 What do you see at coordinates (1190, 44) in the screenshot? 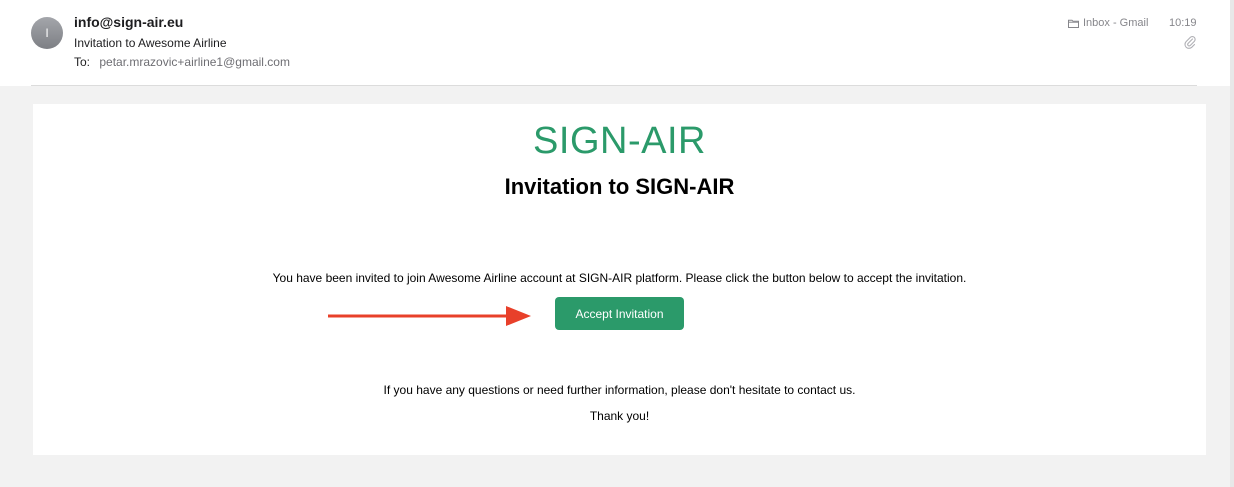
I see `paperclip-icon` at bounding box center [1190, 44].